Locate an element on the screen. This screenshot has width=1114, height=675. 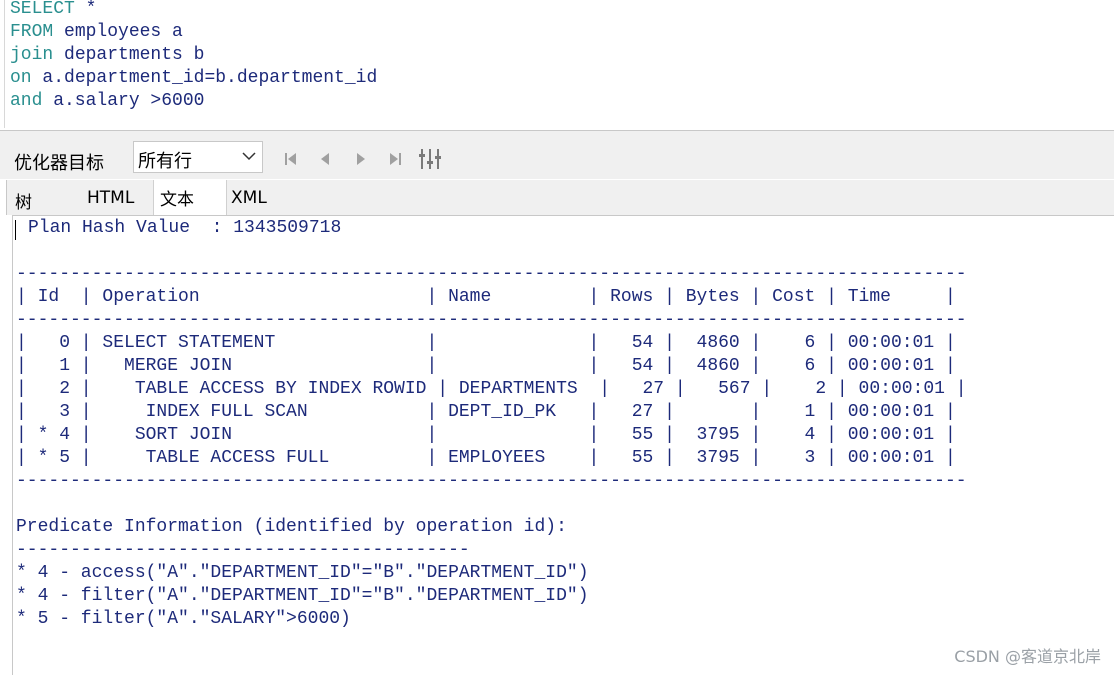
last-page-icon is located at coordinates (395, 159).